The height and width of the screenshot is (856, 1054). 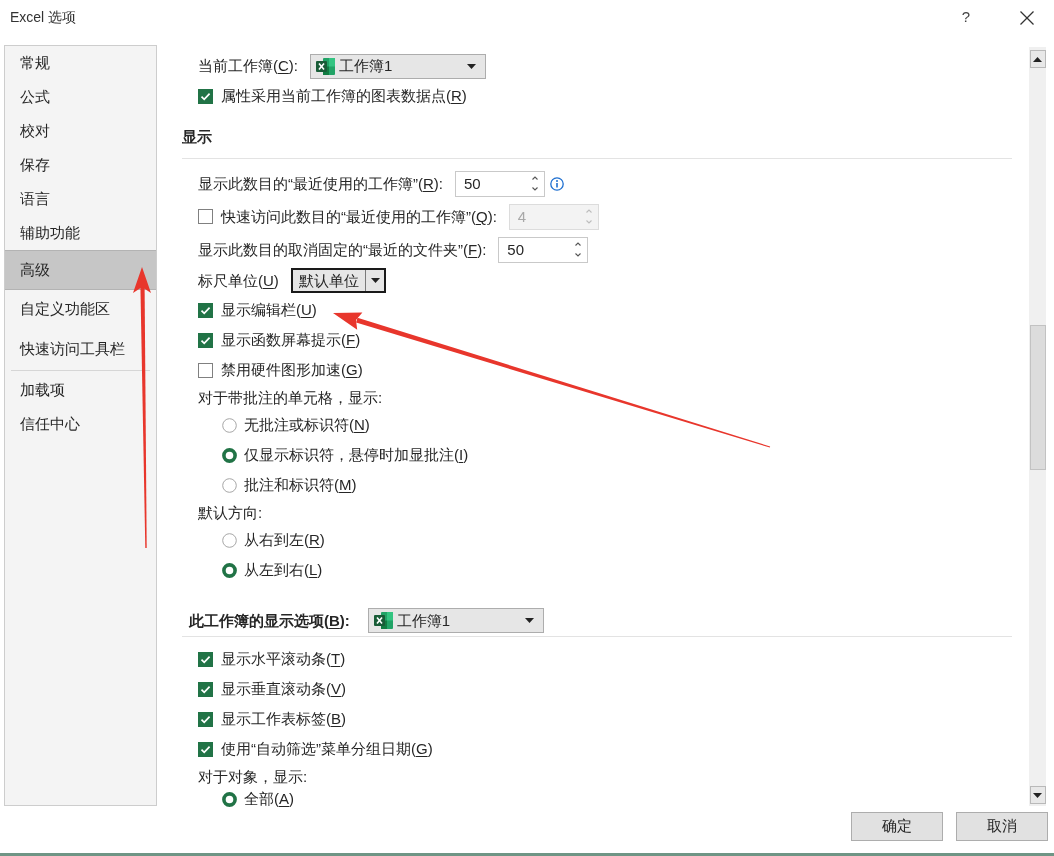 What do you see at coordinates (80, 390) in the screenshot?
I see `sidebar-item: 加载项` at bounding box center [80, 390].